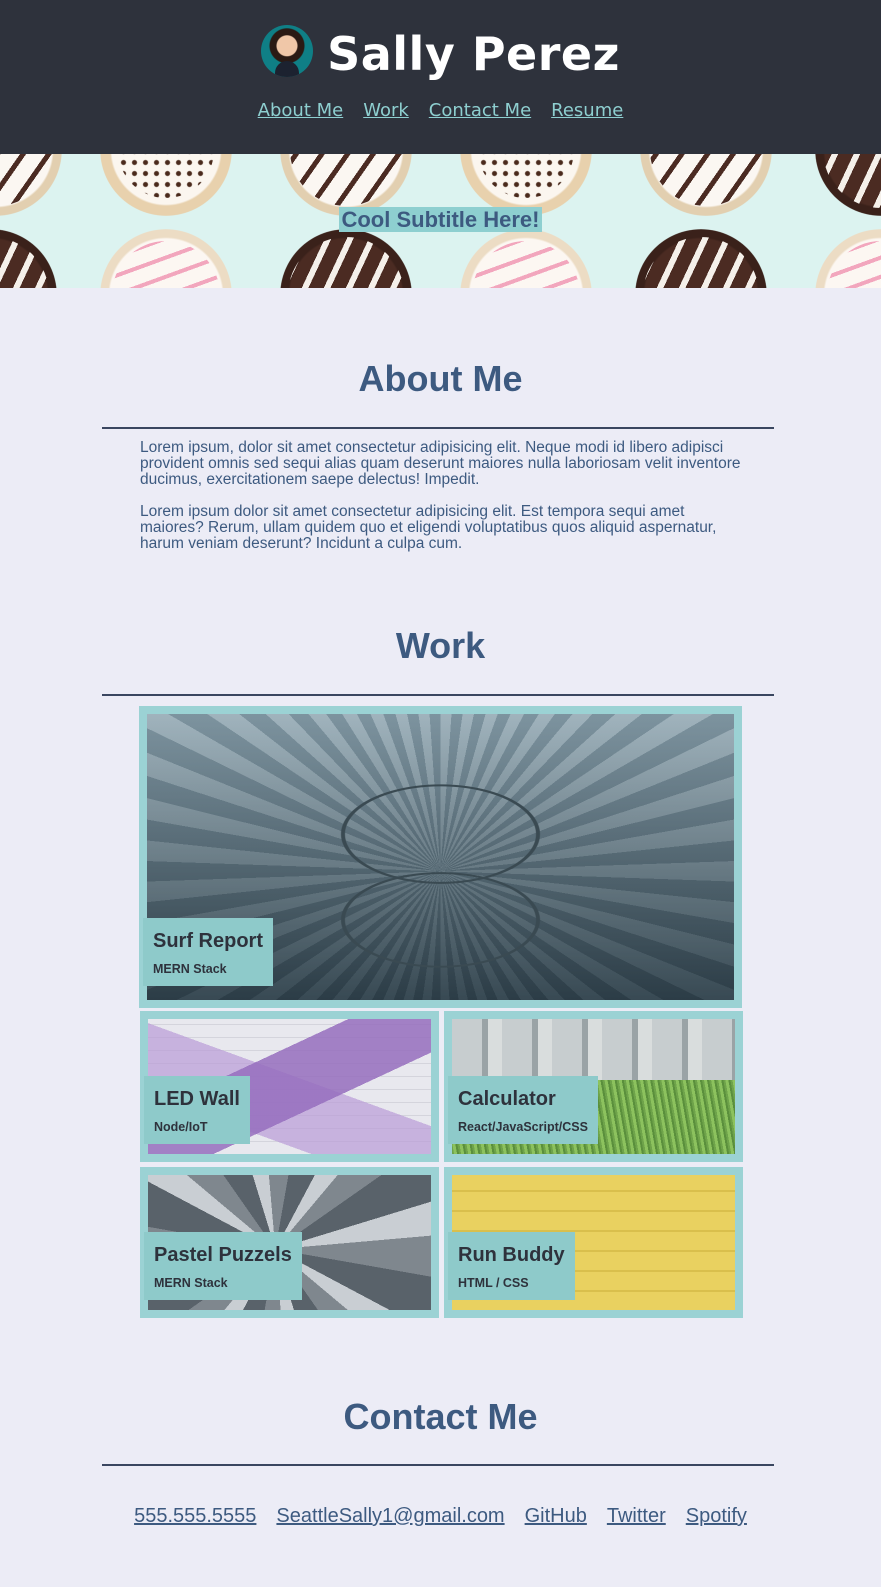  I want to click on project-label: LED Wall Node/IoT, so click(197, 1110).